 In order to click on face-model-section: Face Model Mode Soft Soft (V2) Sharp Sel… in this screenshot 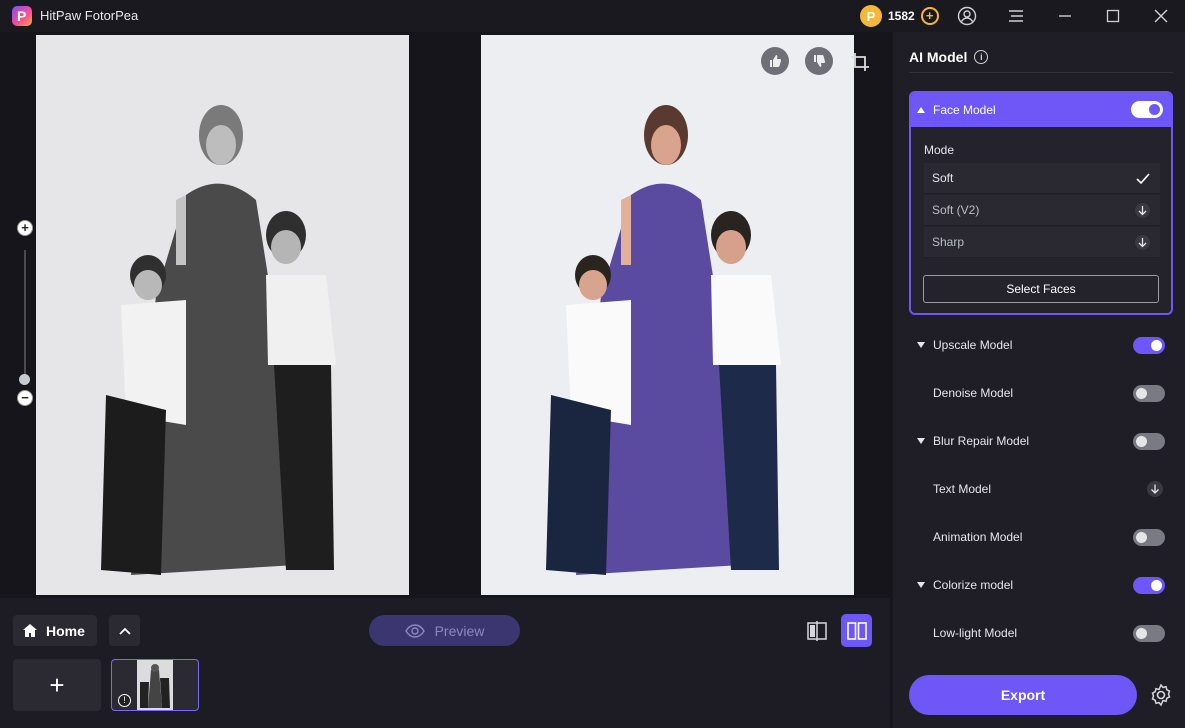, I will do `click(1041, 203)`.